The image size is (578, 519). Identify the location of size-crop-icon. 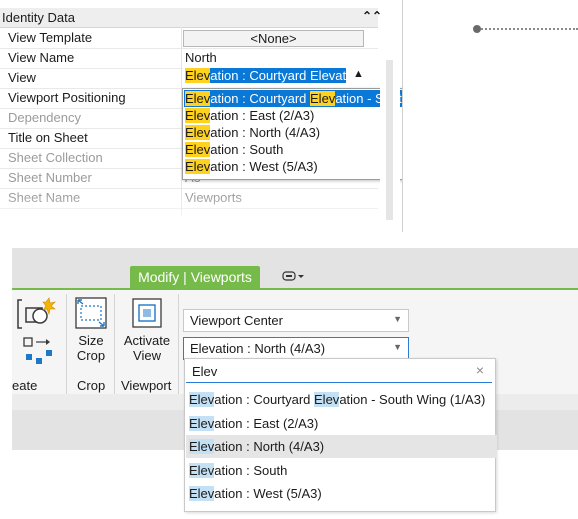
(91, 313).